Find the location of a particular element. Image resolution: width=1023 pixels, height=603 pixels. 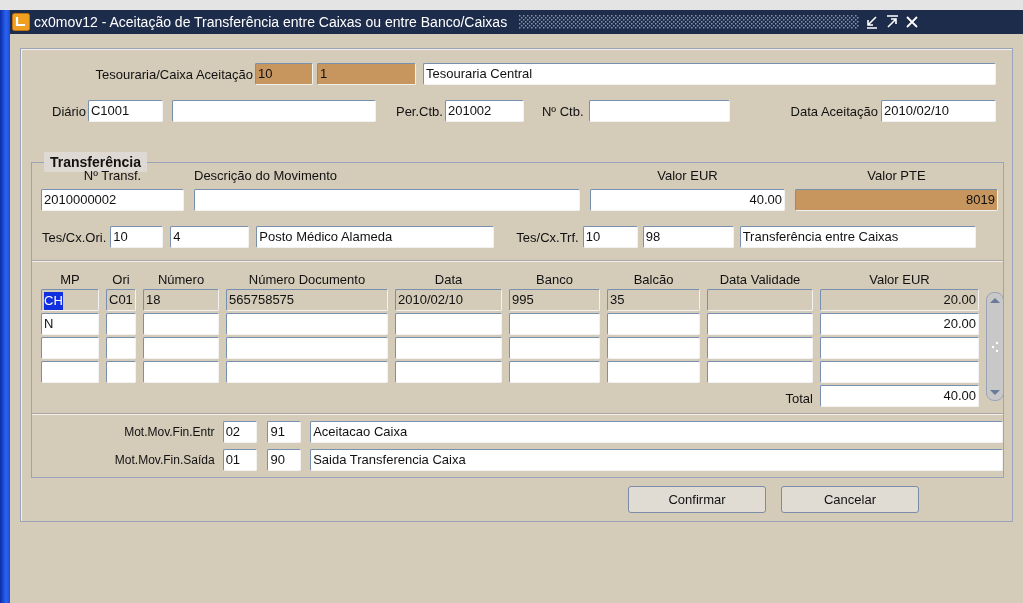

column-header: Data Validade is located at coordinates (760, 279).